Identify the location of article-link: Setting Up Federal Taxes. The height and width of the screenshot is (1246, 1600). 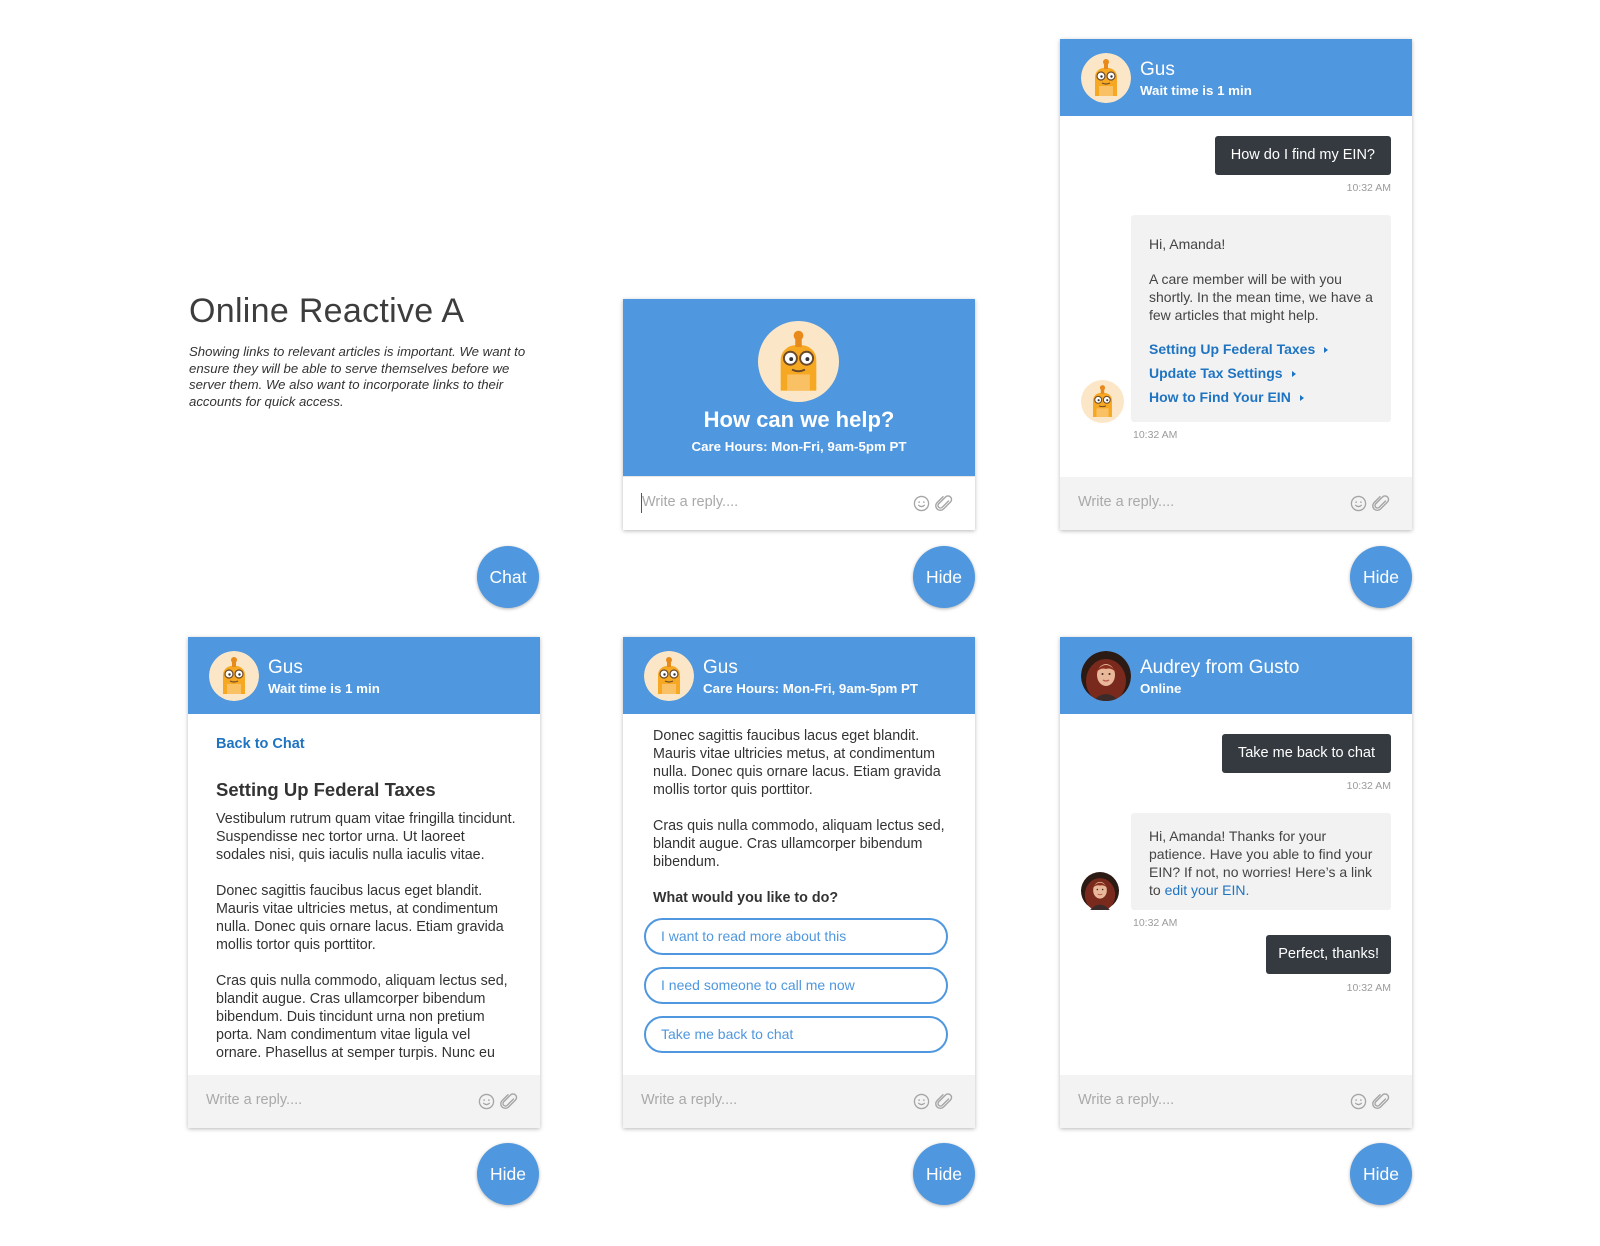
(1239, 352).